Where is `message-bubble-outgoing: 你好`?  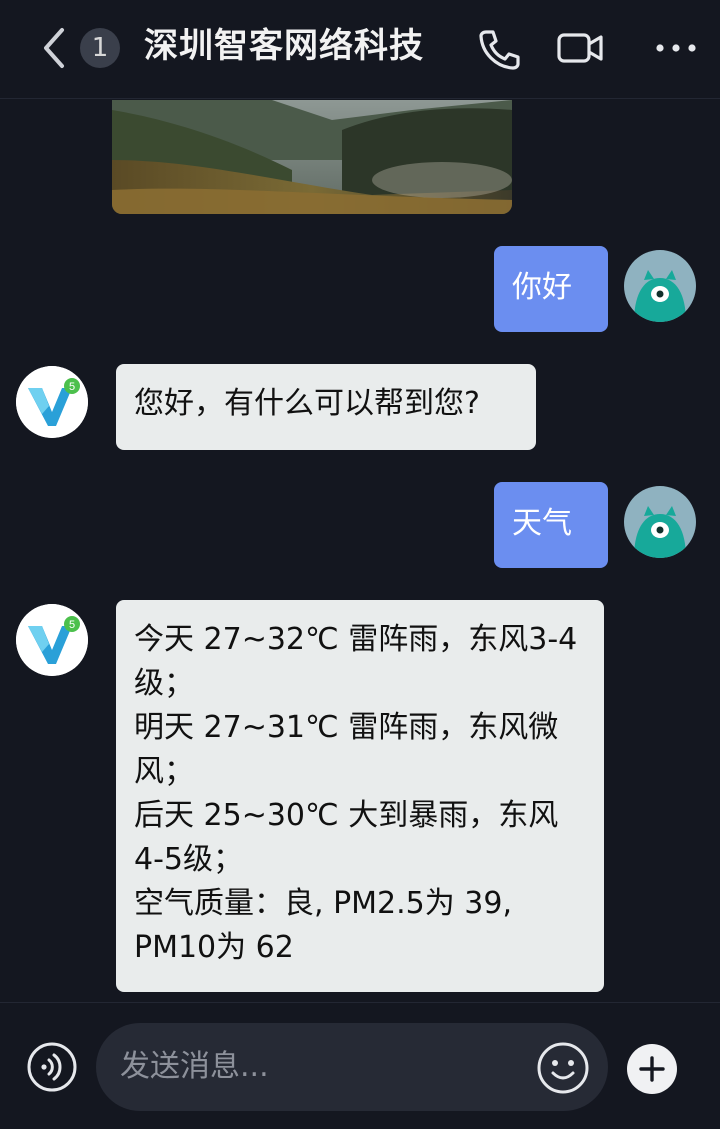 message-bubble-outgoing: 你好 is located at coordinates (551, 289).